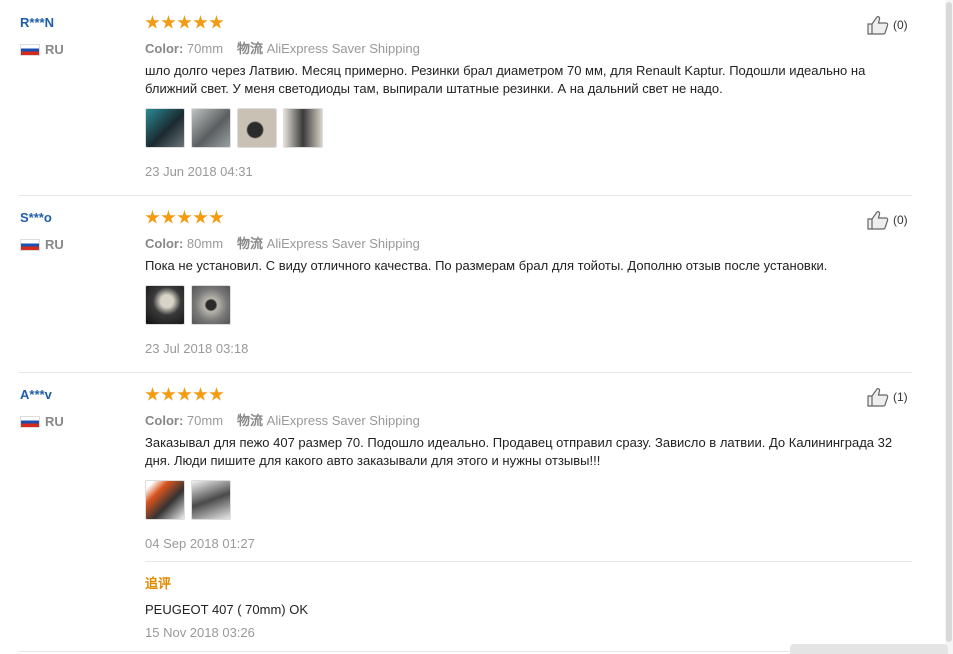  What do you see at coordinates (200, 632) in the screenshot?
I see `followup-date: 15 Nov 2018 03:26` at bounding box center [200, 632].